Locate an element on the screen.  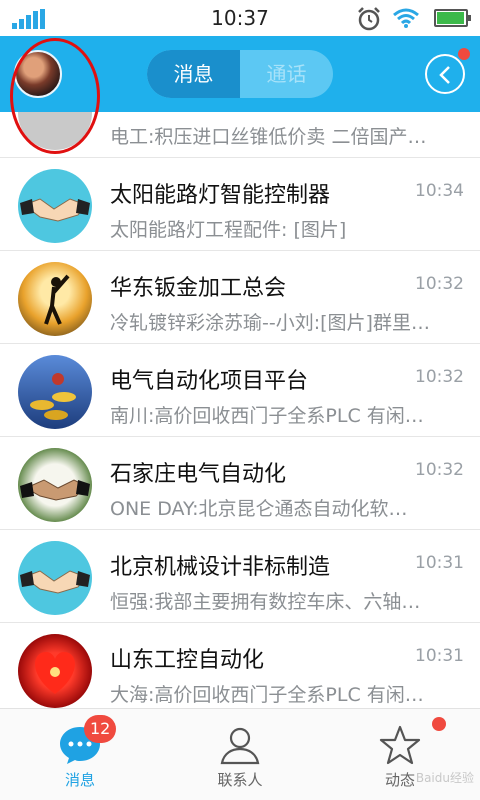
coins-avatar is located at coordinates (55, 392).